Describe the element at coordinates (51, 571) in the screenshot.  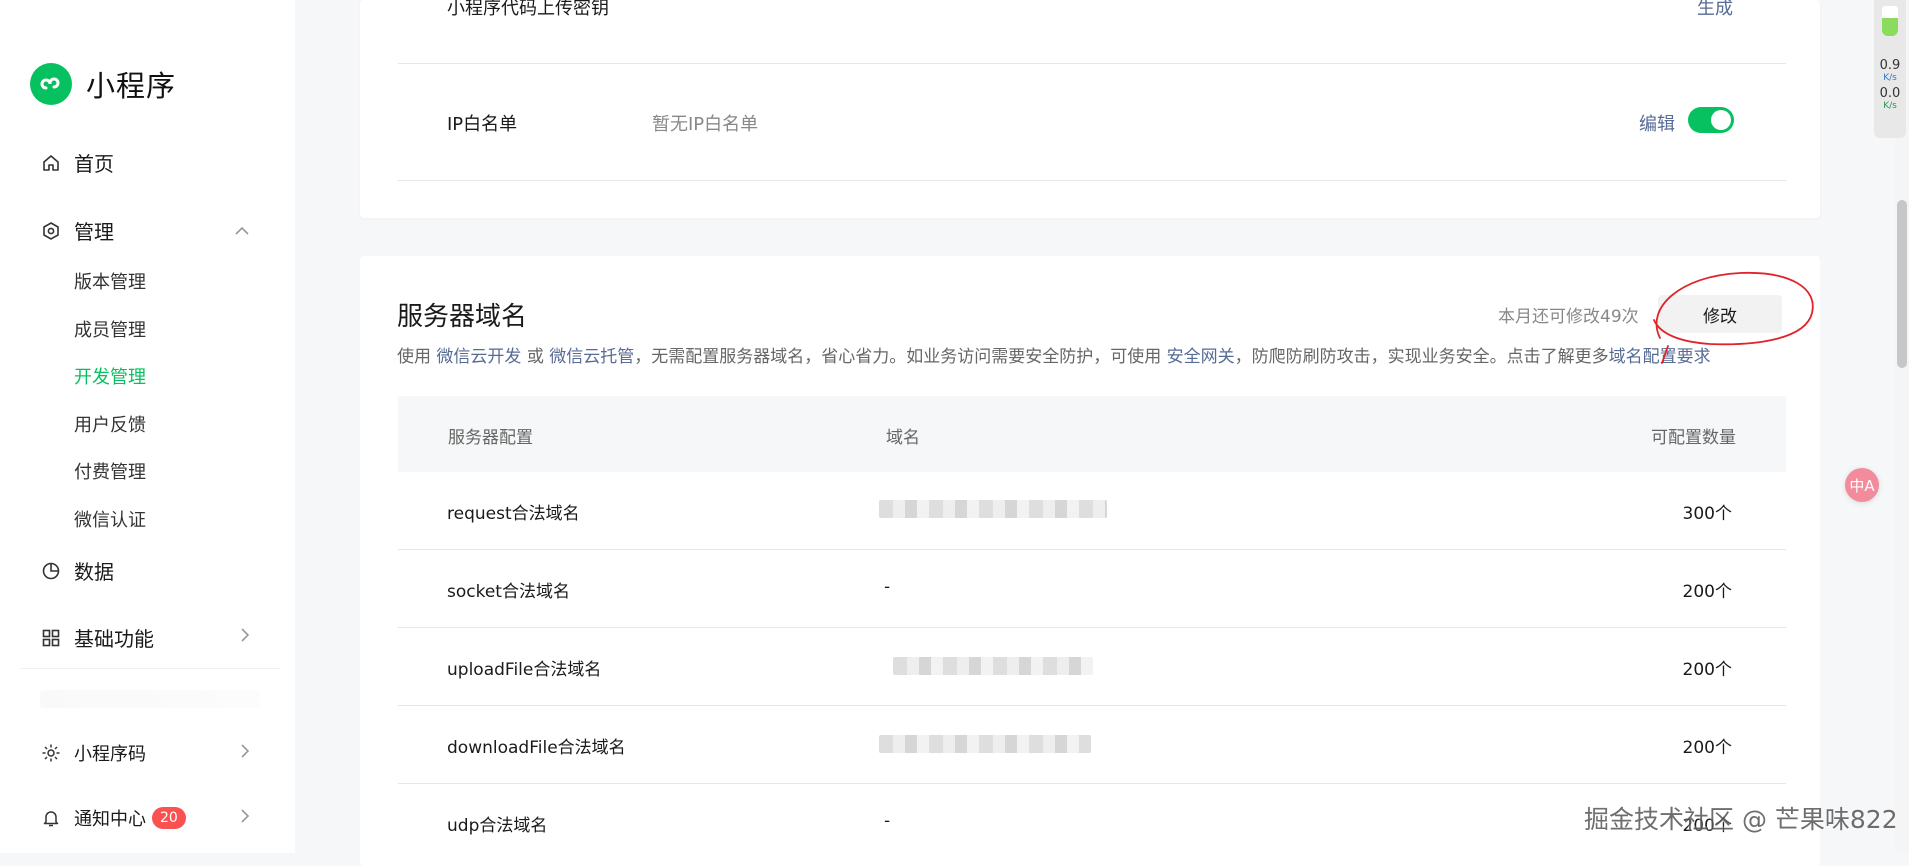
I see `pie-chart-icon` at that location.